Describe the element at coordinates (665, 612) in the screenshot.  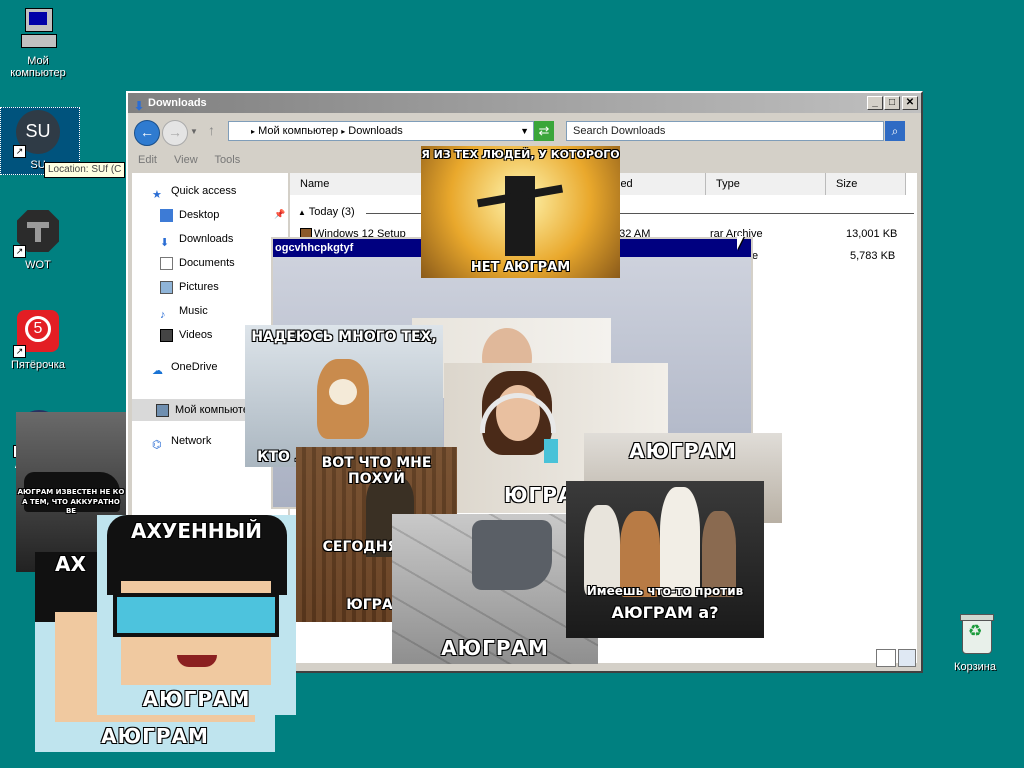
I see `meme-bottom-text: АЮГРАМ а?` at that location.